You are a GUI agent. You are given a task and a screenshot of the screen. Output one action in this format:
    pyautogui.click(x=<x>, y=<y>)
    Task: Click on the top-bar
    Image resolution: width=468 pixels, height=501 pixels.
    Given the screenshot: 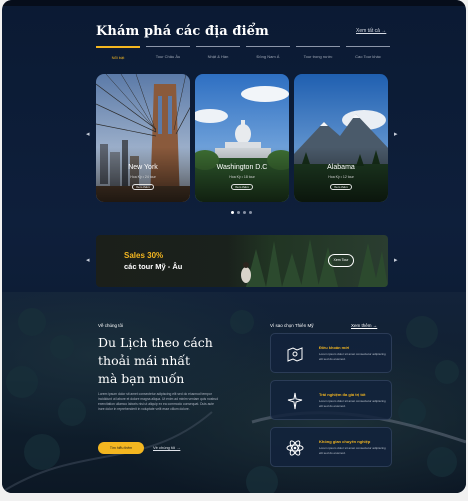 What is the action you would take?
    pyautogui.click(x=234, y=3)
    